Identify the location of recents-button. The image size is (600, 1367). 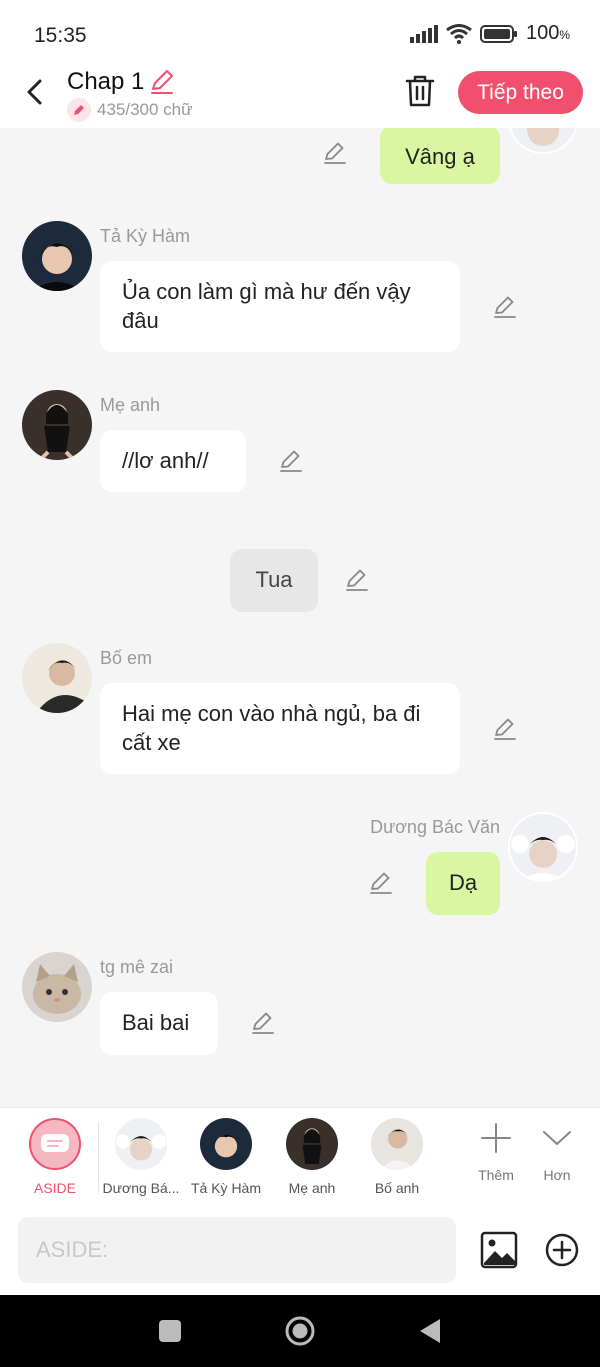
(170, 1331).